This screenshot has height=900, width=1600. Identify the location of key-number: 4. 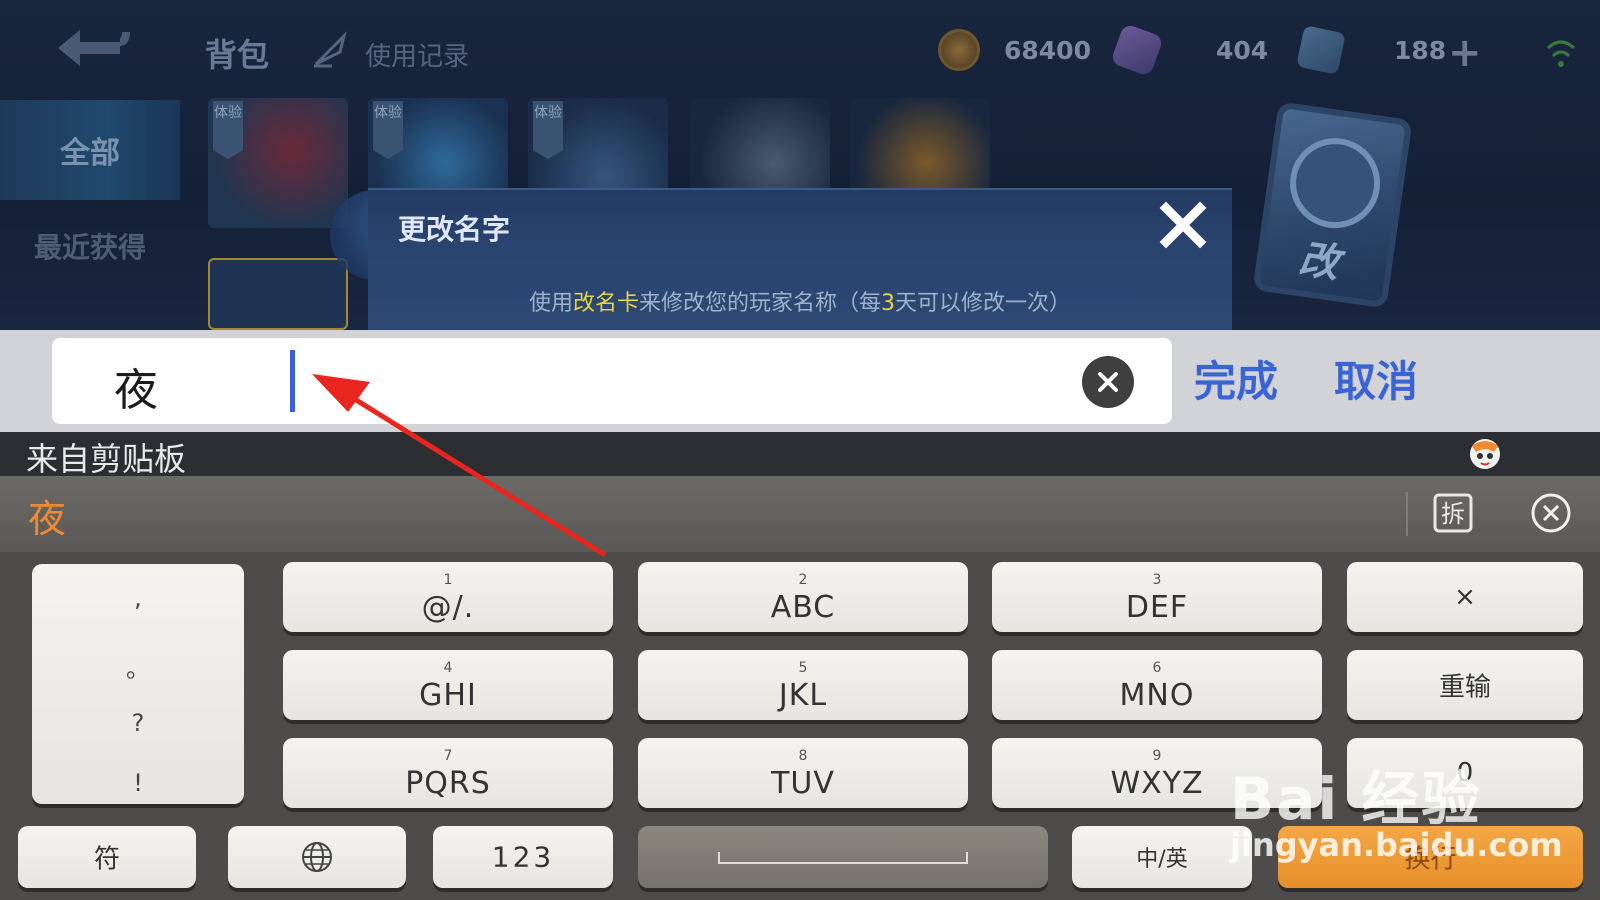
(448, 668).